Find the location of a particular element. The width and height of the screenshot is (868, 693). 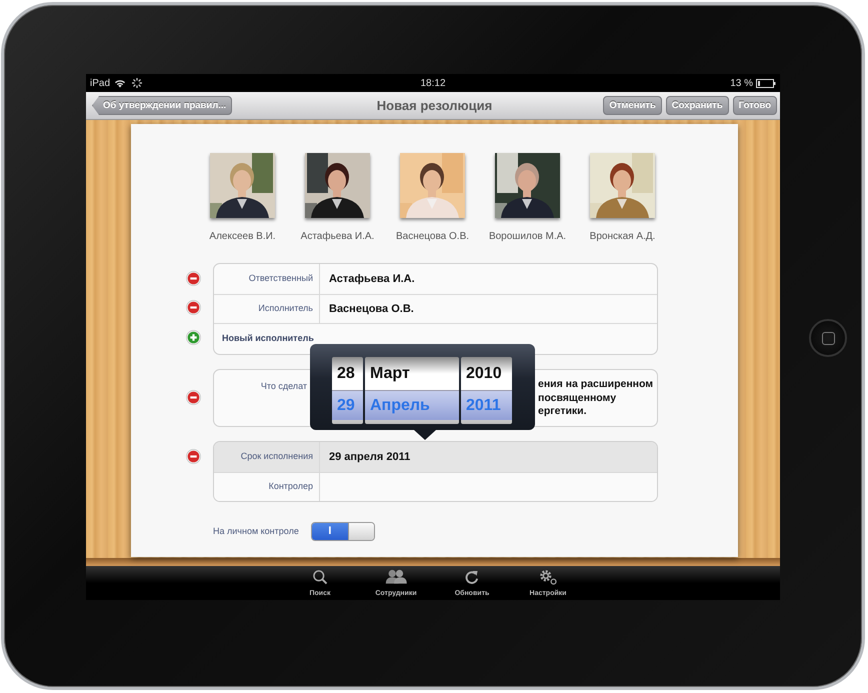

settings-icon is located at coordinates (548, 576).